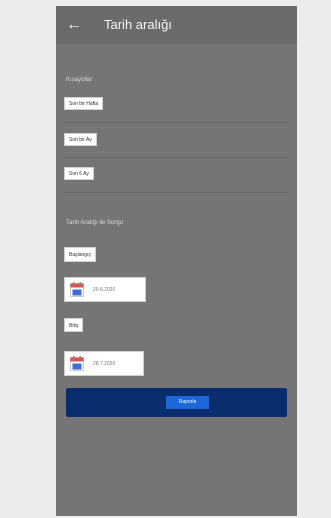 The height and width of the screenshot is (518, 331). I want to click on app-bar: ← Tarih aralığı, so click(176, 25).